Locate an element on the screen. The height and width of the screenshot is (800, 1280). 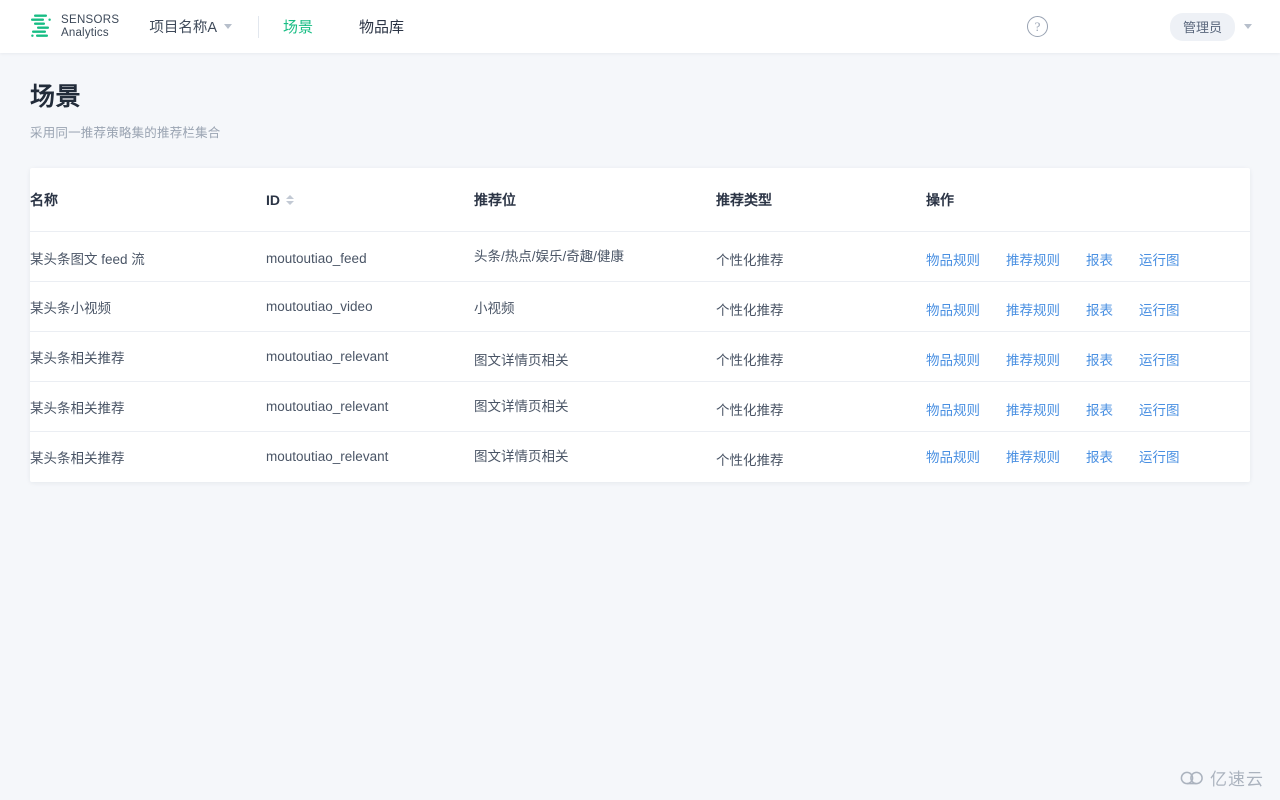
user-menu: 管理员 is located at coordinates (1210, 26).